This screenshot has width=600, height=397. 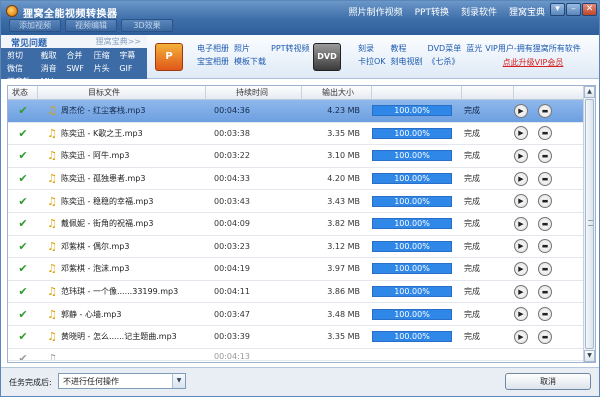 I want to click on promo-link: 刻电视剧, so click(x=407, y=61).